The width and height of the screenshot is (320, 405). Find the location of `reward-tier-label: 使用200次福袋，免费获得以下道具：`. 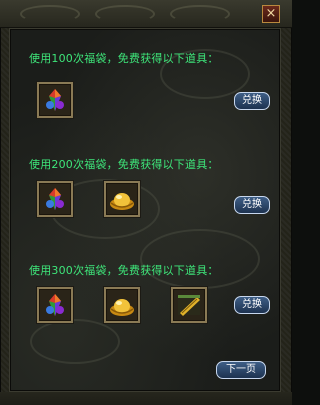

reward-tier-label: 使用200次福袋，免费获得以下道具： is located at coordinates (124, 164).